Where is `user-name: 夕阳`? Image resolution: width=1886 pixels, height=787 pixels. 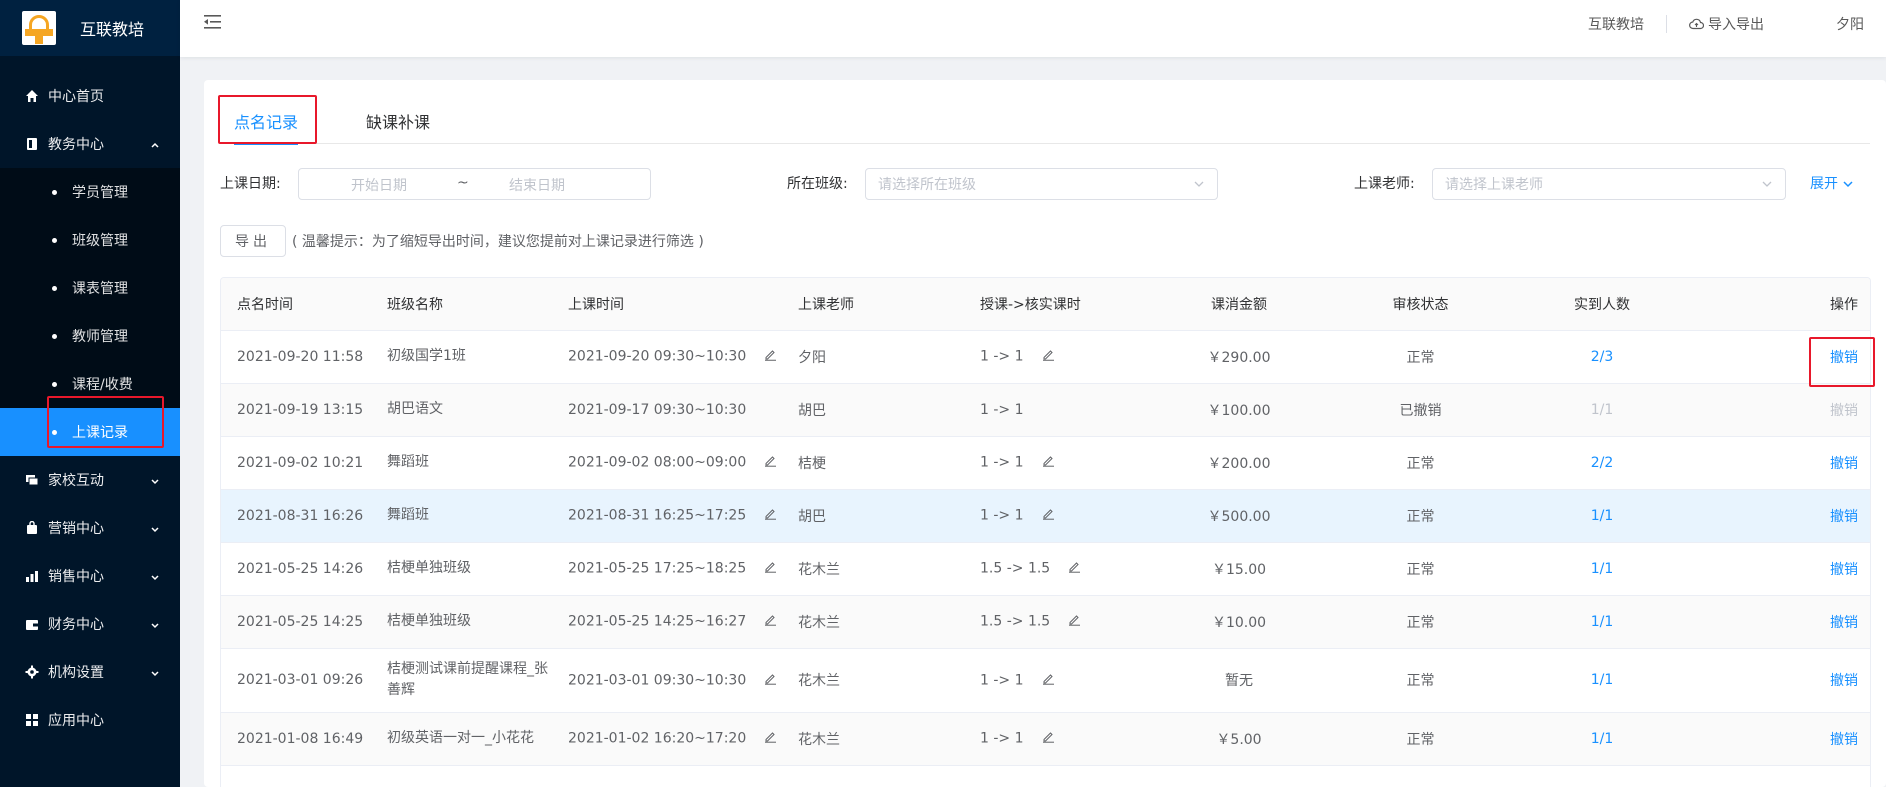
user-name: 夕阳 is located at coordinates (1836, 24).